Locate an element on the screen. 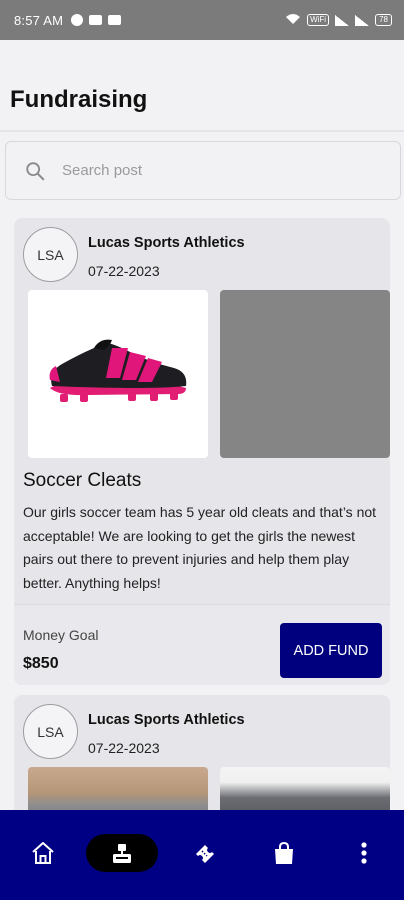 Image resolution: width=404 pixels, height=900 pixels. soccer-cleat-image is located at coordinates (118, 370).